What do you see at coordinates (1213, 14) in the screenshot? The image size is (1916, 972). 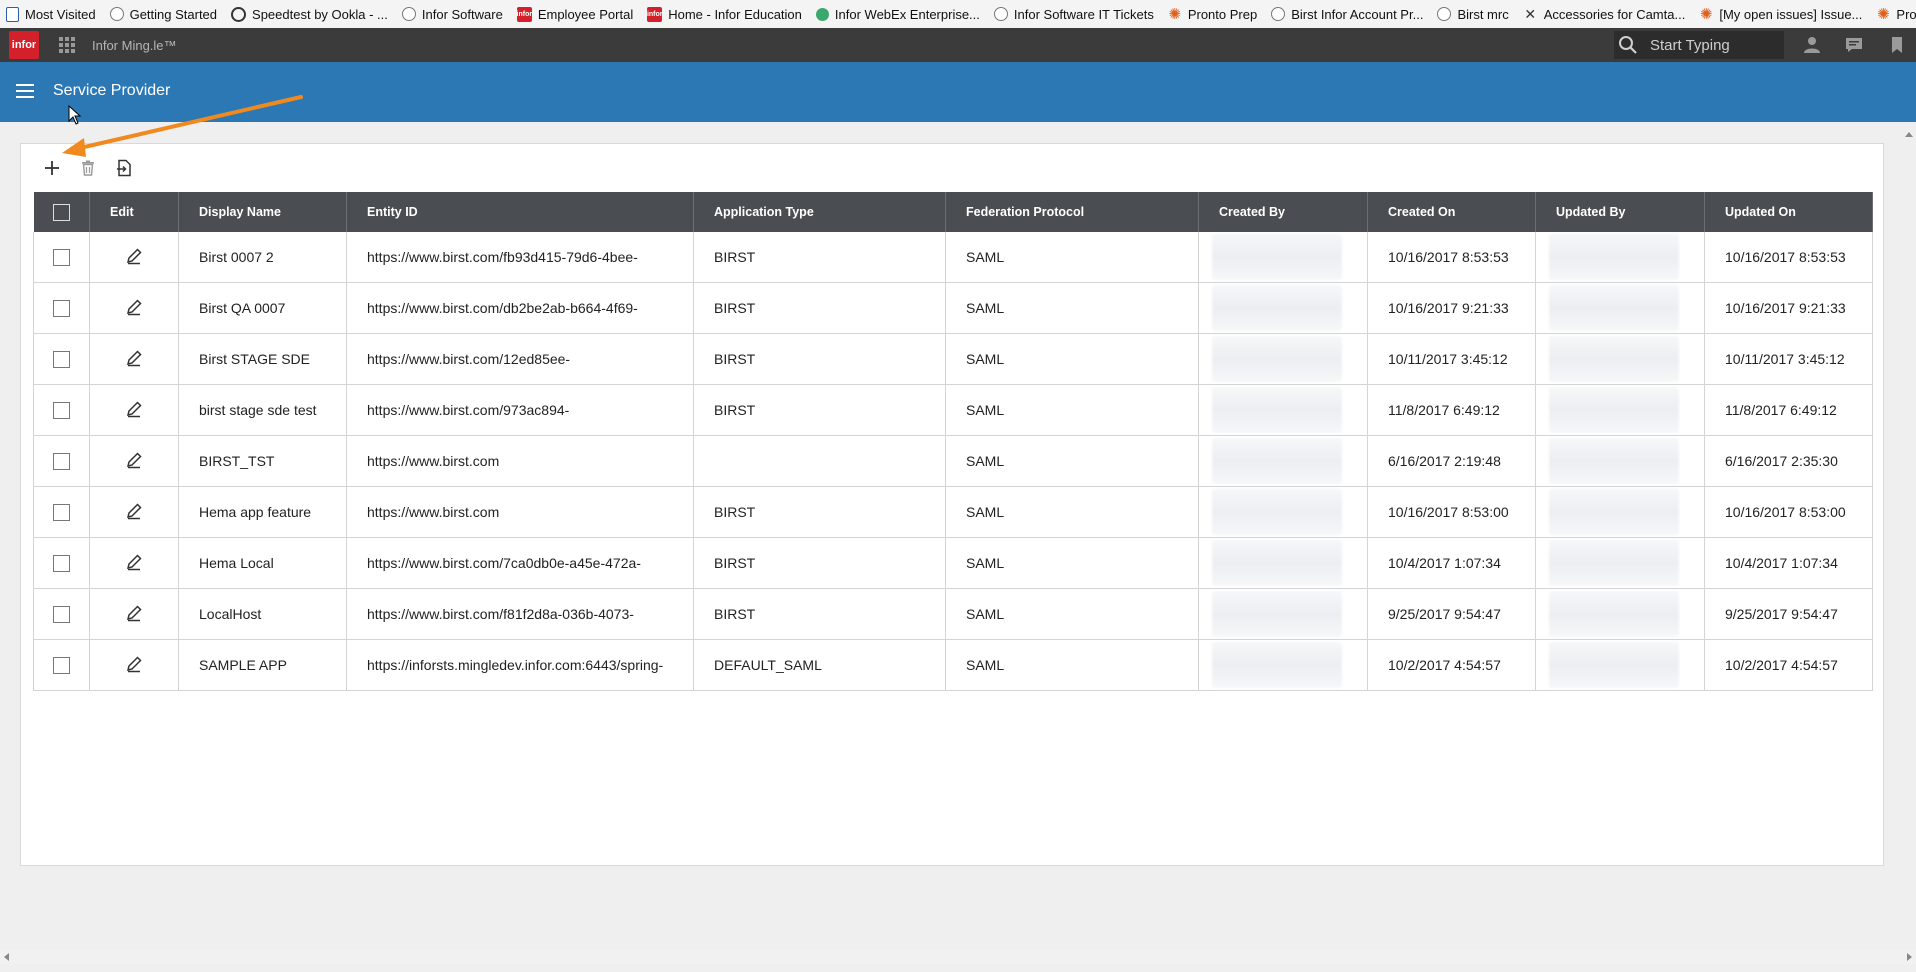 I see `bookmark-item: ✺ Pronto Prep` at bounding box center [1213, 14].